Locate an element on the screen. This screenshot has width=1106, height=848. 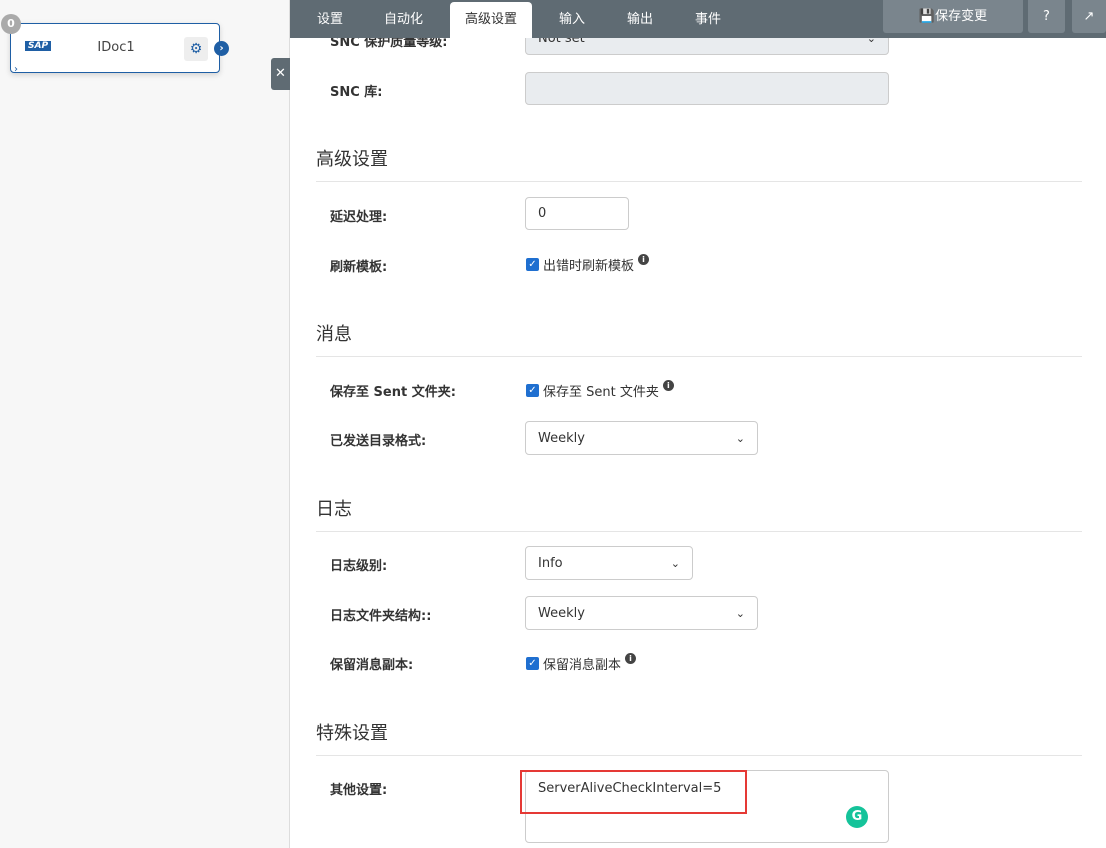
log-folder-label: 日志文件夹结构:: is located at coordinates (381, 616).